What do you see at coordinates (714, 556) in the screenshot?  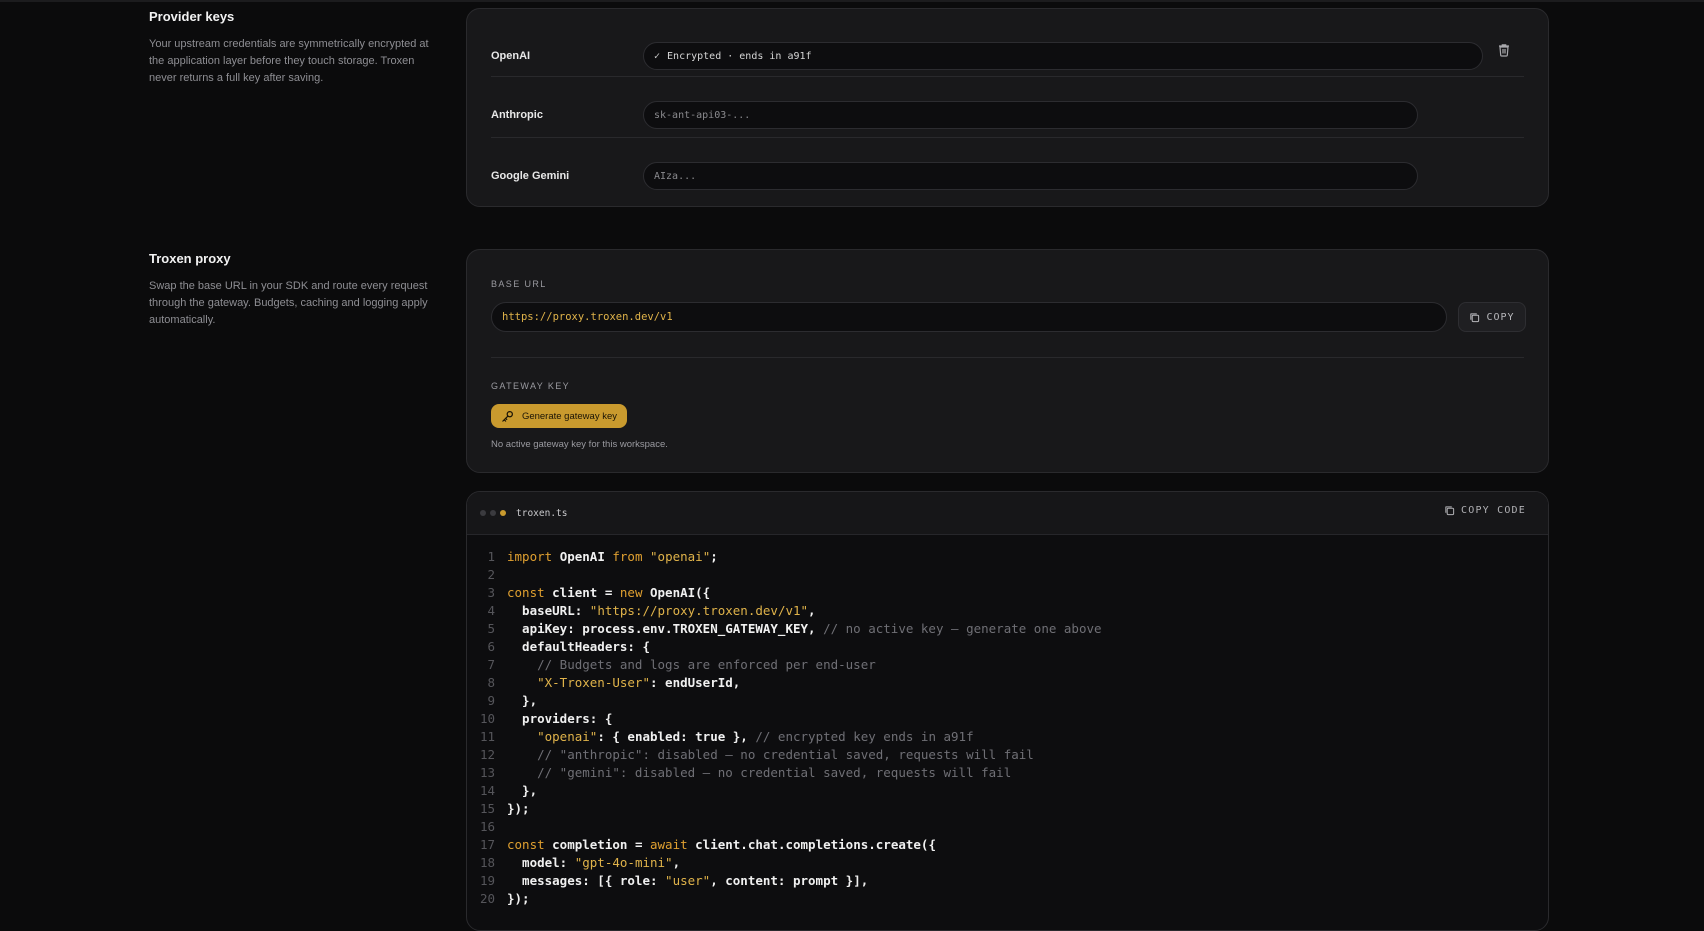 I see `code-token: ;` at bounding box center [714, 556].